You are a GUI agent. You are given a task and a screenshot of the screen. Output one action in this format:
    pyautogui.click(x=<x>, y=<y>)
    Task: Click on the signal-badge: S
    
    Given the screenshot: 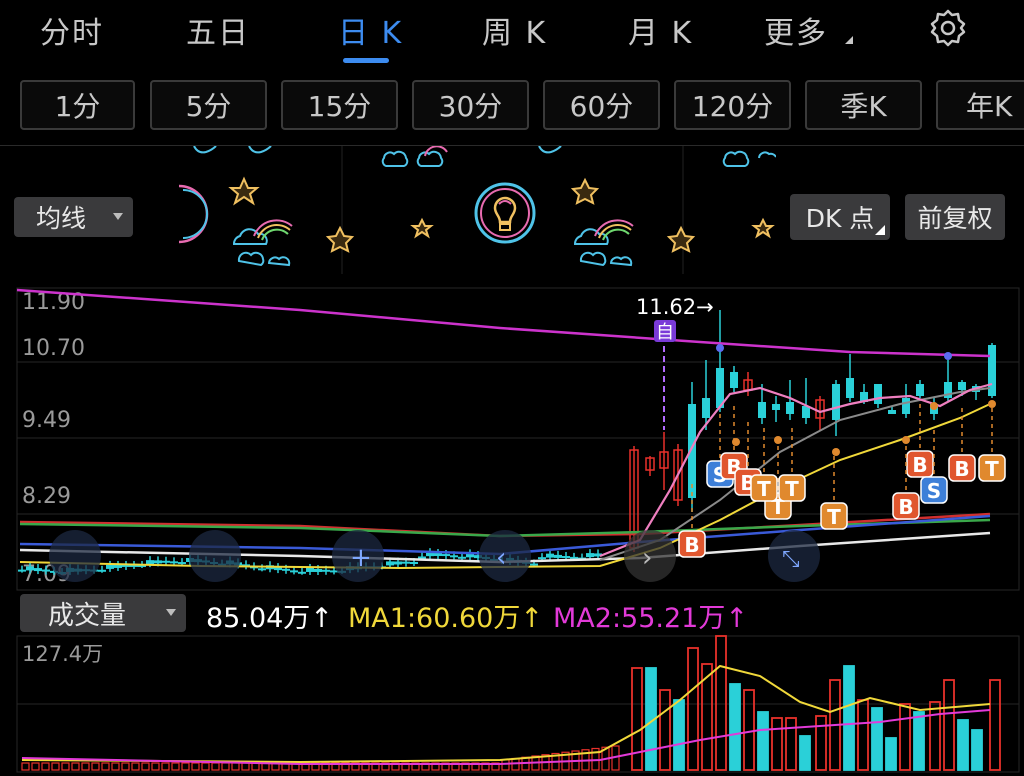 What is the action you would take?
    pyautogui.click(x=934, y=467)
    